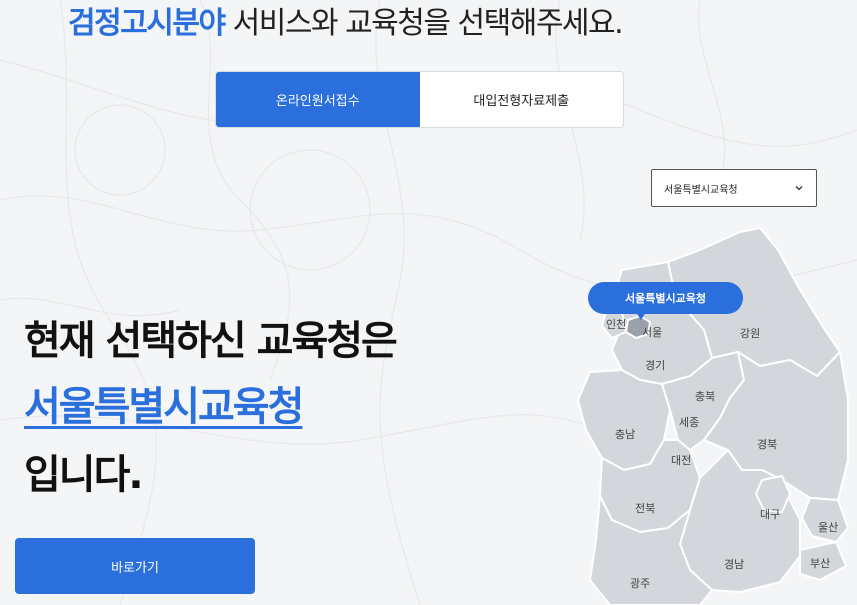  What do you see at coordinates (734, 564) in the screenshot?
I see `map-label-gyeongnam: 경남` at bounding box center [734, 564].